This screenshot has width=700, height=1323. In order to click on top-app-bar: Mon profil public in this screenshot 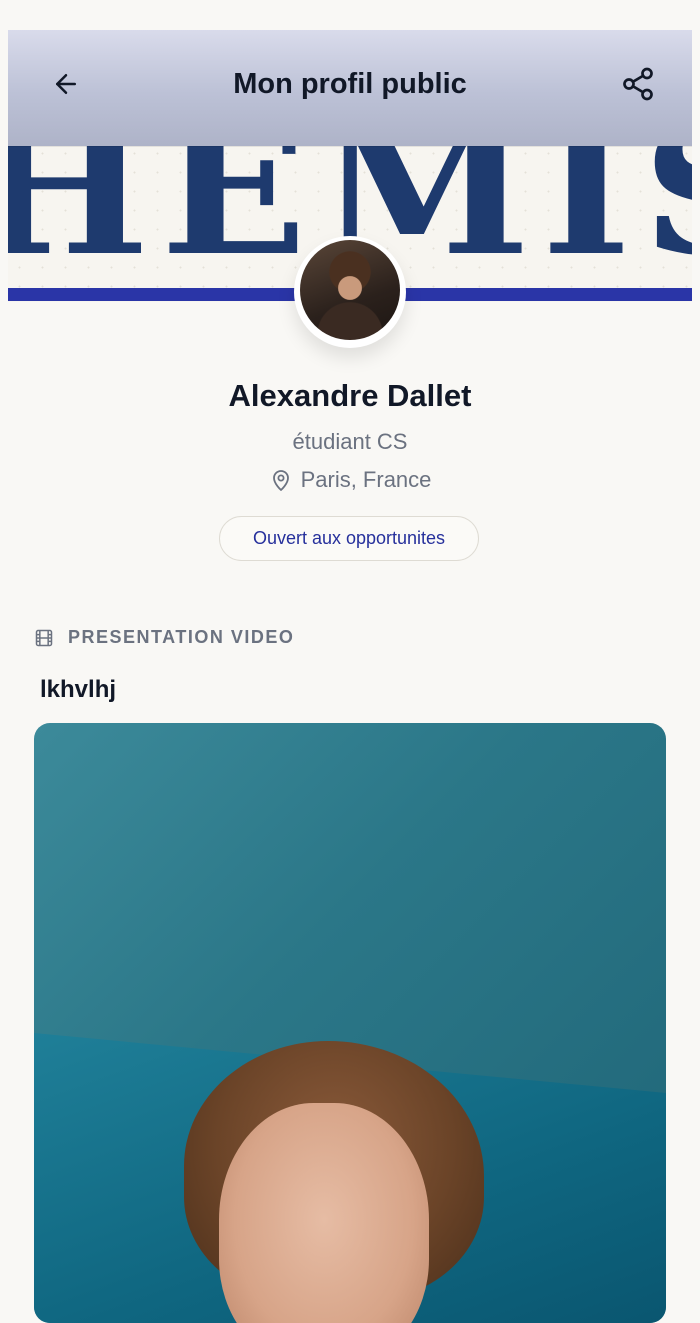, I will do `click(350, 88)`.